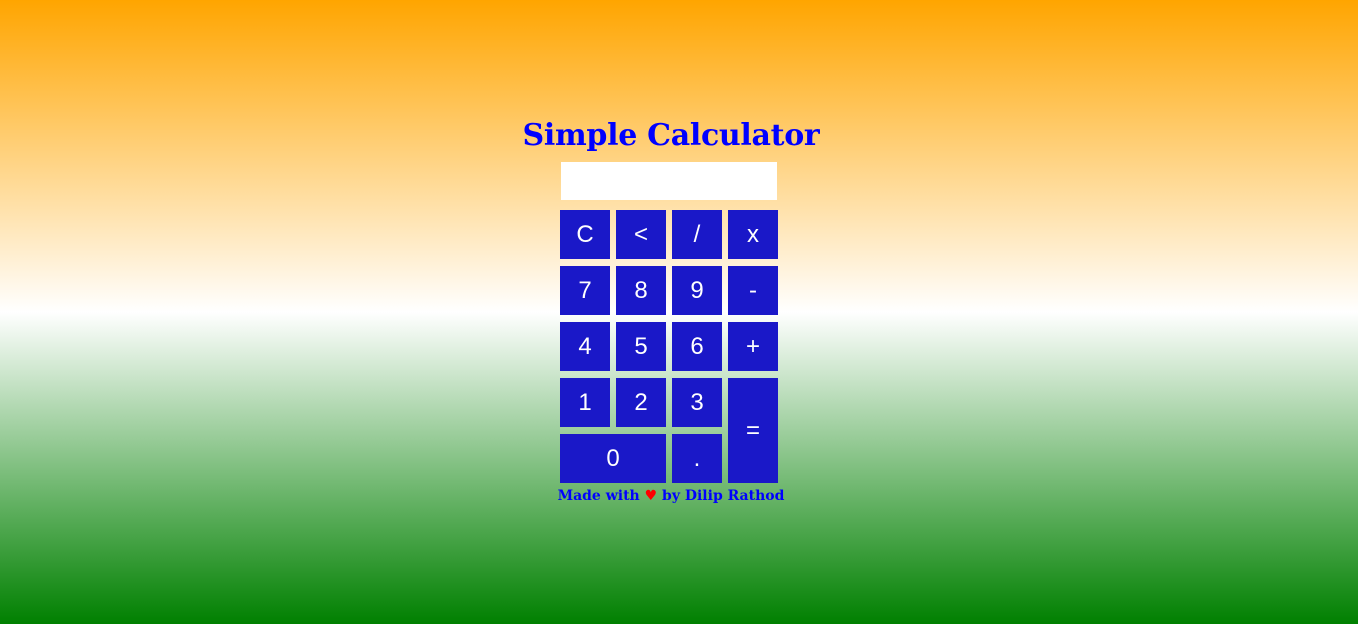  Describe the element at coordinates (753, 346) in the screenshot. I see `plus-button: +` at that location.